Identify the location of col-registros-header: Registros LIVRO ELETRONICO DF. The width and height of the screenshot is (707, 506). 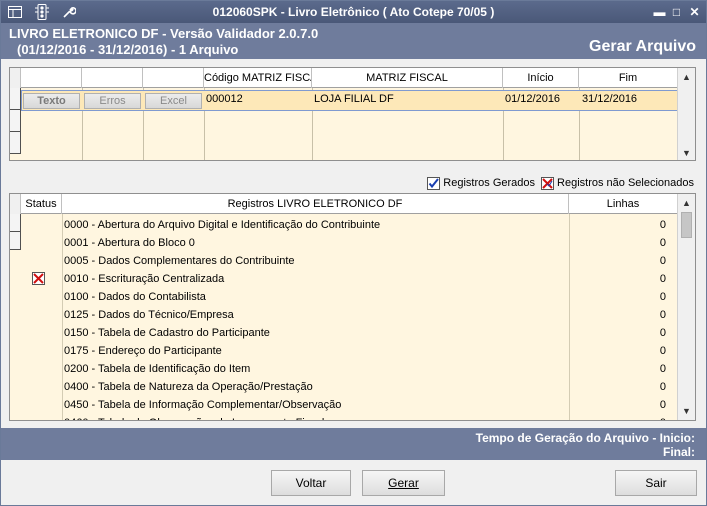
(315, 204).